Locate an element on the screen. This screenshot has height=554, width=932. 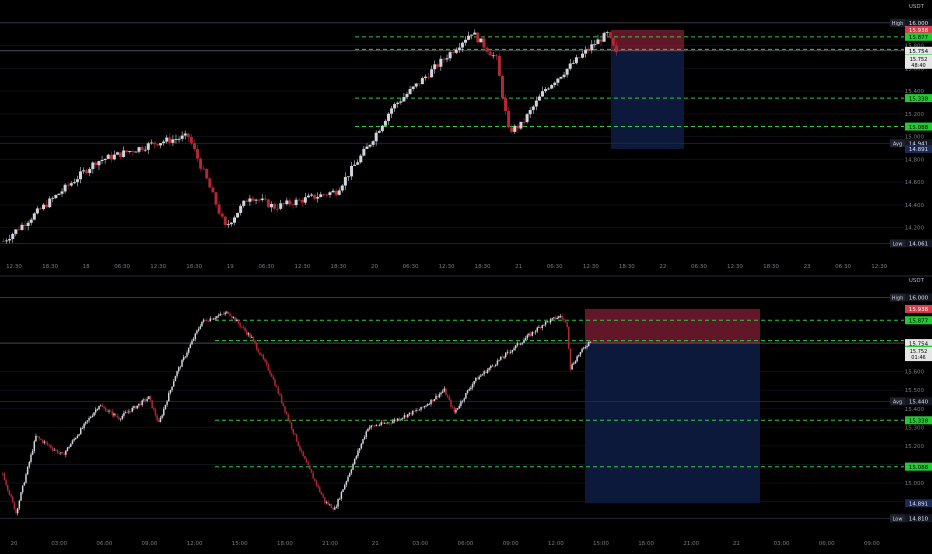
avg-price-tag: 15.440 Avg is located at coordinates (911, 401).